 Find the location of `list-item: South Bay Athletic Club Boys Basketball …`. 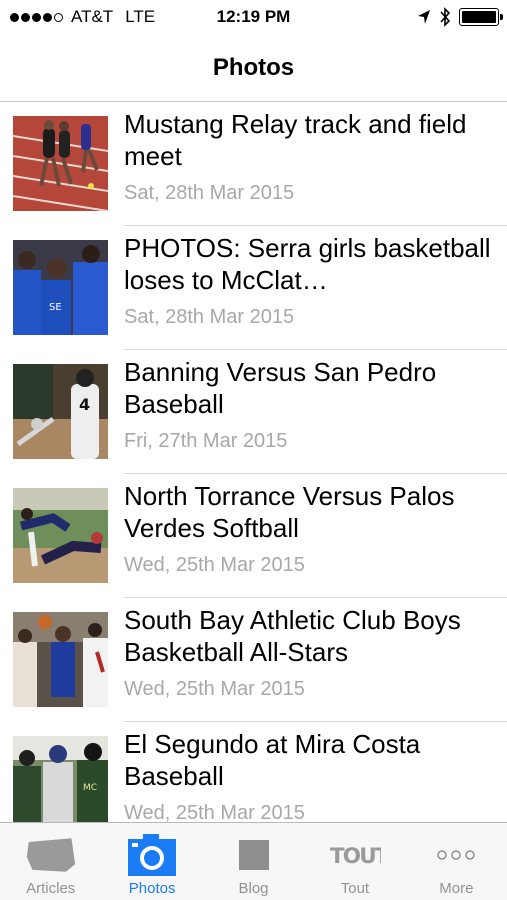

list-item: South Bay Athletic Club Boys Basketball … is located at coordinates (253, 660).